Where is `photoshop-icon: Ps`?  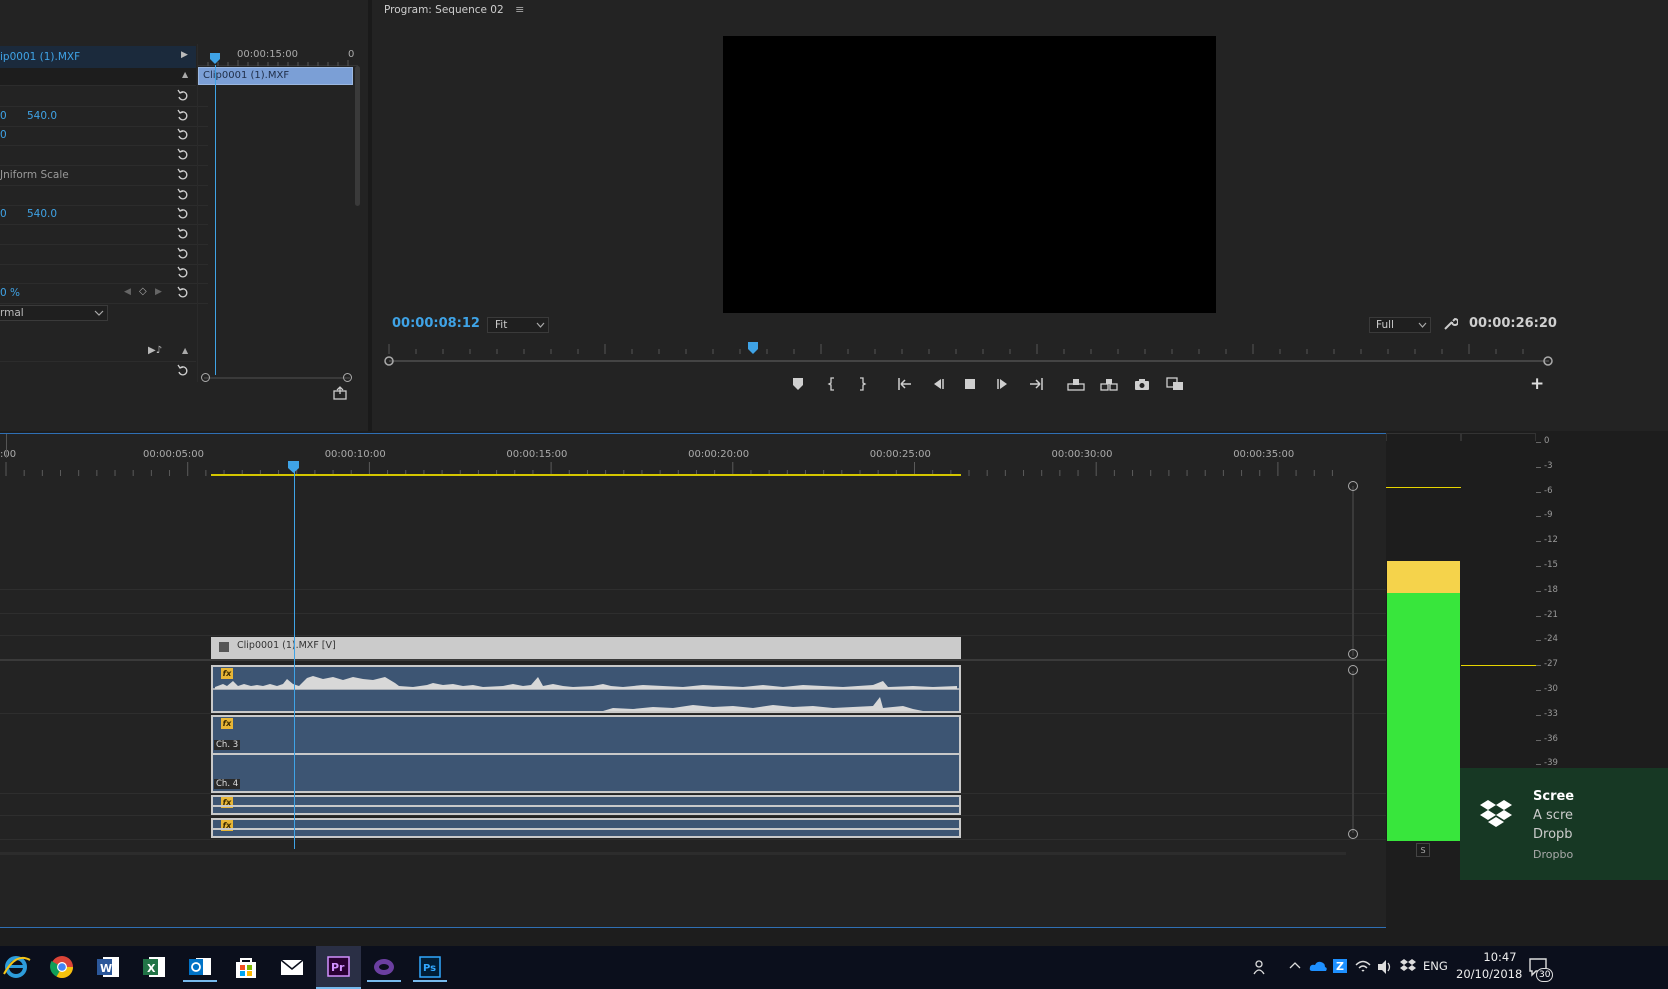 photoshop-icon: Ps is located at coordinates (430, 967).